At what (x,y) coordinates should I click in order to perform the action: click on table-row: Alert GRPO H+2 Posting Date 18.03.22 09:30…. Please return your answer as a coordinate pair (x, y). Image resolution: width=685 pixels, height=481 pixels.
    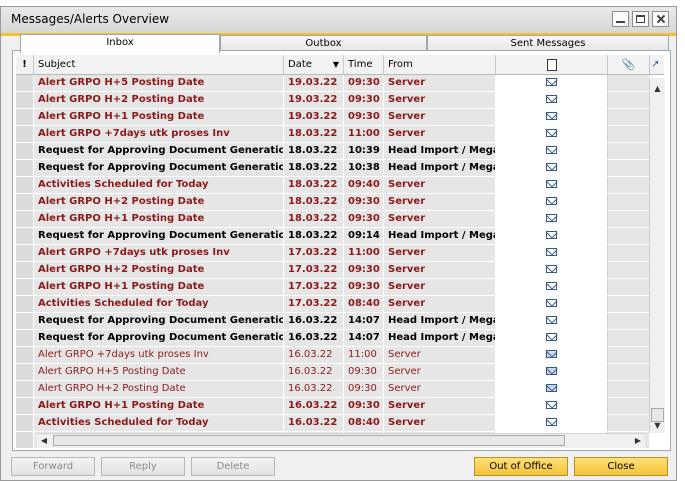
    Looking at the image, I should click on (333, 202).